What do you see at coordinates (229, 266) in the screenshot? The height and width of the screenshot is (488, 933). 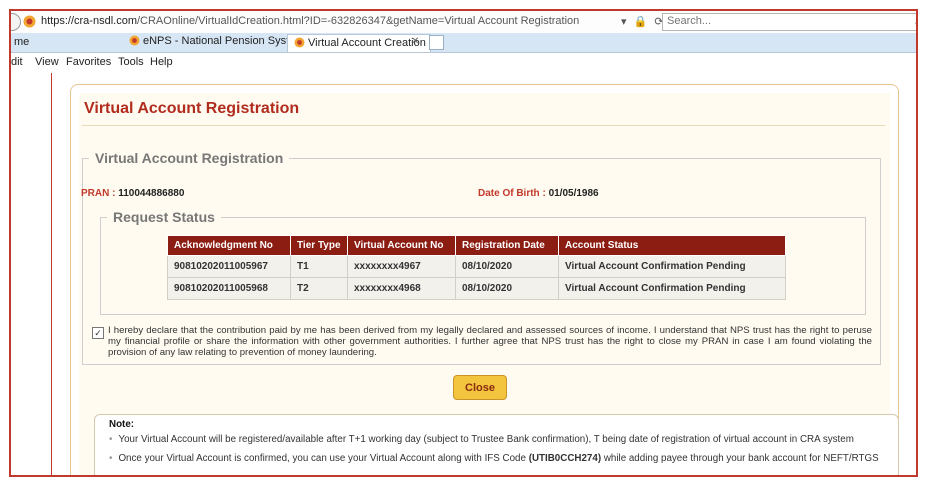 I see `table-cell: 90810202011005967` at bounding box center [229, 266].